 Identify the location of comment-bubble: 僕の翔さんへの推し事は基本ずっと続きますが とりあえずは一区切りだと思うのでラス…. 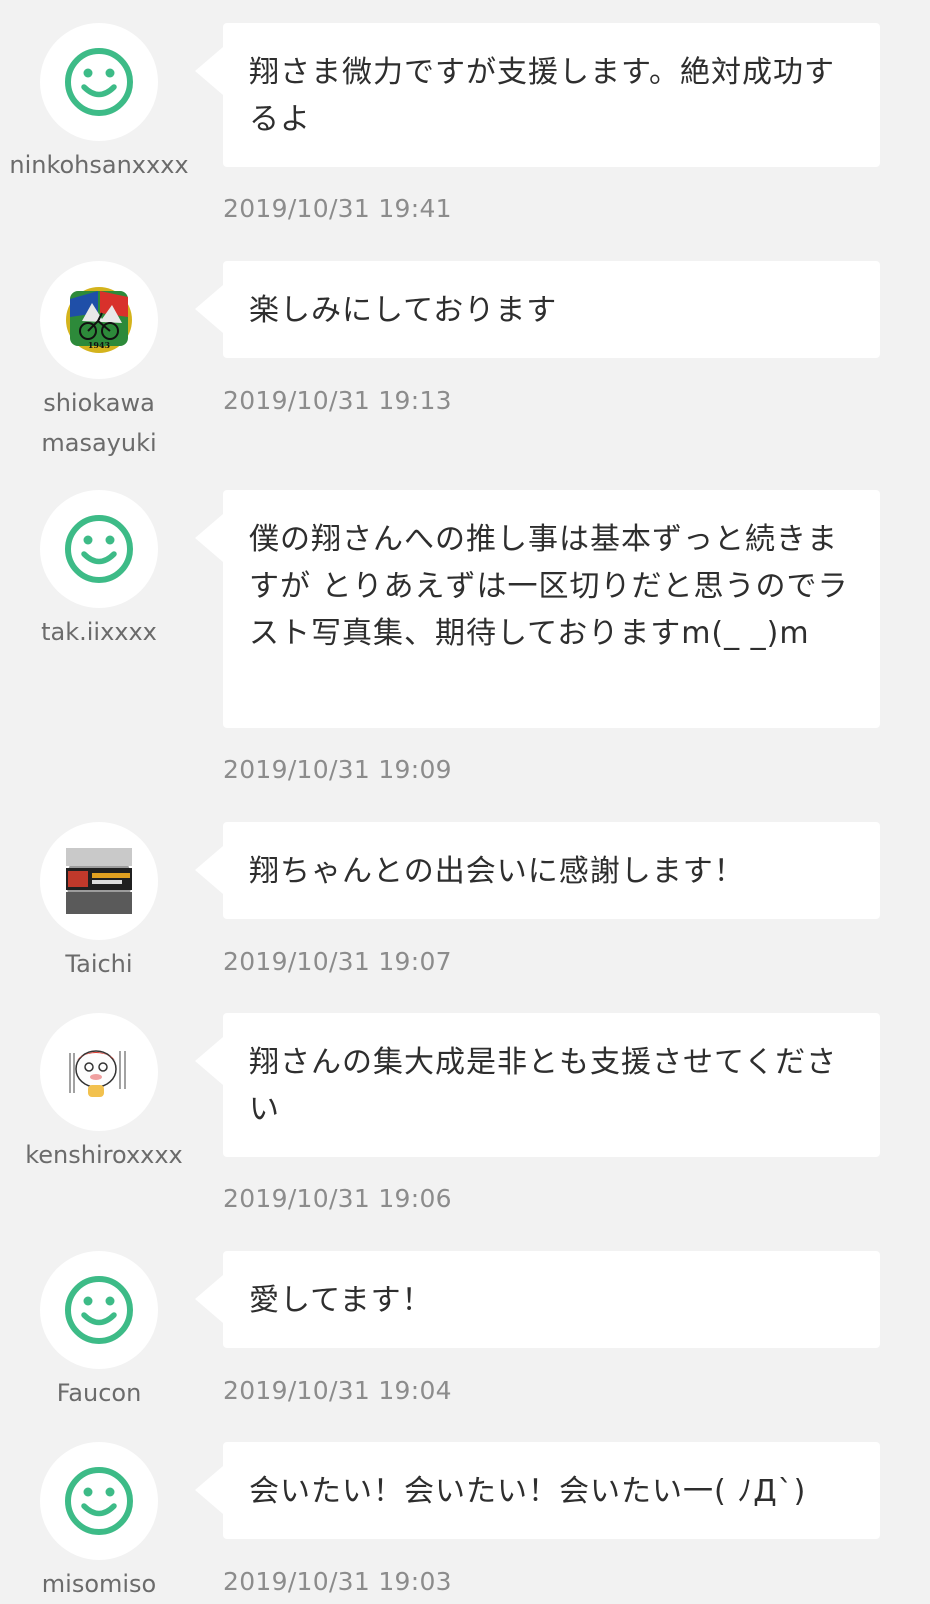
(537, 609).